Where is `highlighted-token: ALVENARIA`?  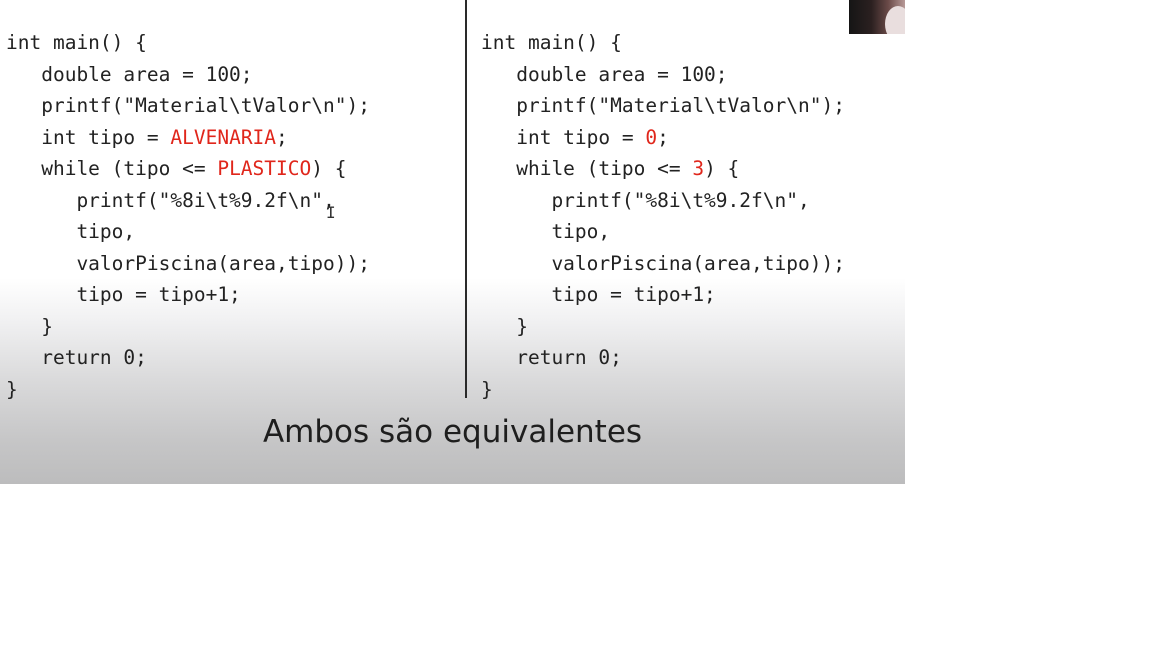
highlighted-token: ALVENARIA is located at coordinates (223, 137).